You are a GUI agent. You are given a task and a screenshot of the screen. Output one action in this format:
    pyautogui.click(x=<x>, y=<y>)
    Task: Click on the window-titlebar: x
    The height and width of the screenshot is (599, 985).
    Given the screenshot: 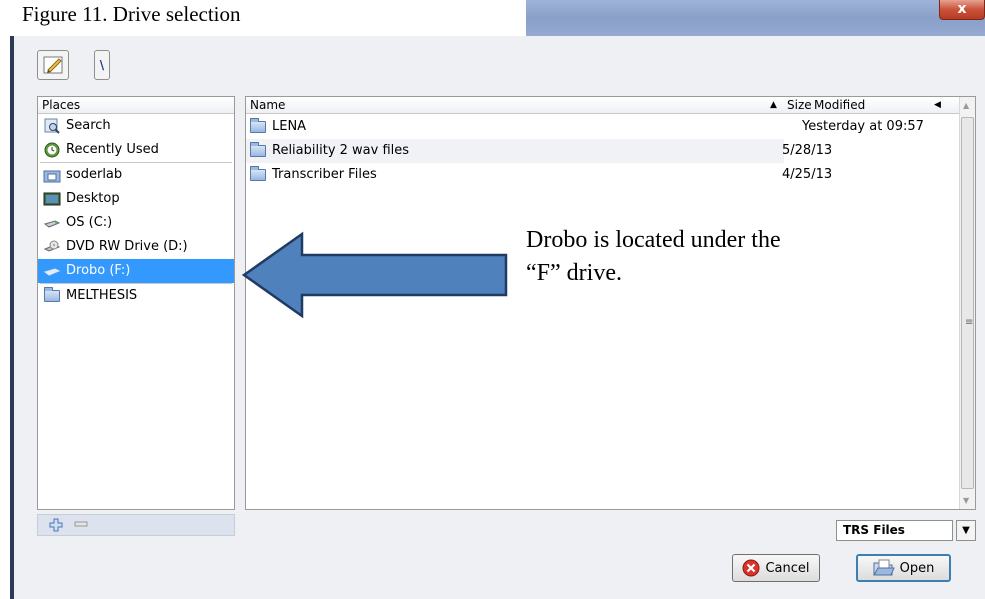 What is the action you would take?
    pyautogui.click(x=755, y=18)
    